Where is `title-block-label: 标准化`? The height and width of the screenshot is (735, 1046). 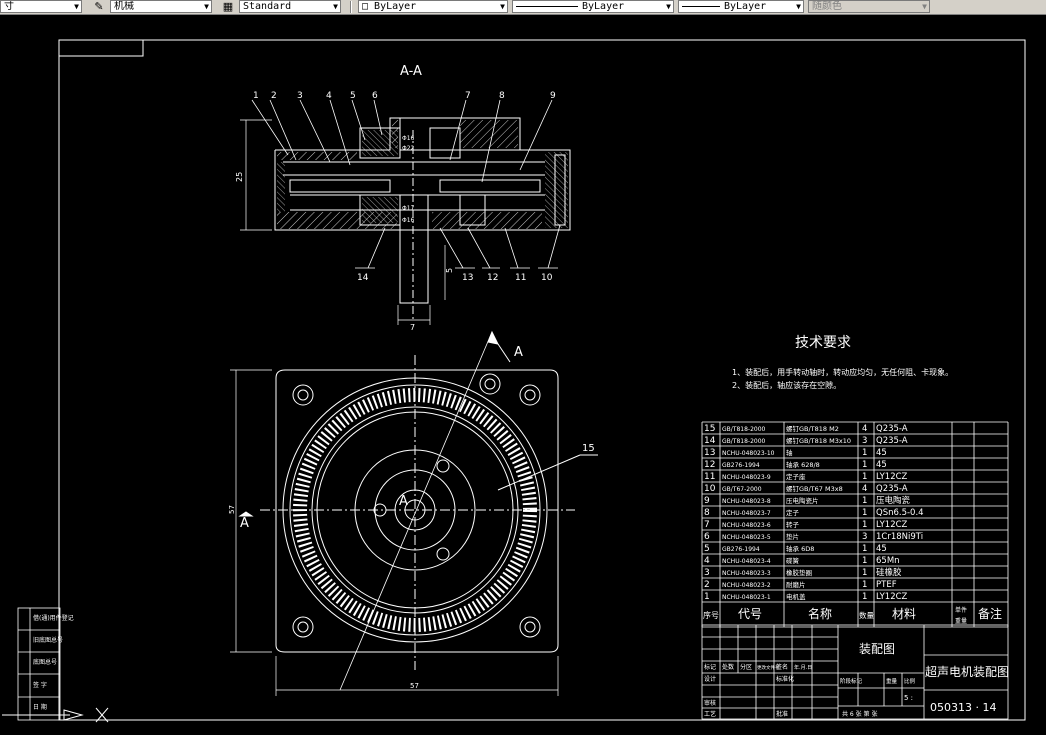 title-block-label: 标准化 is located at coordinates (785, 679).